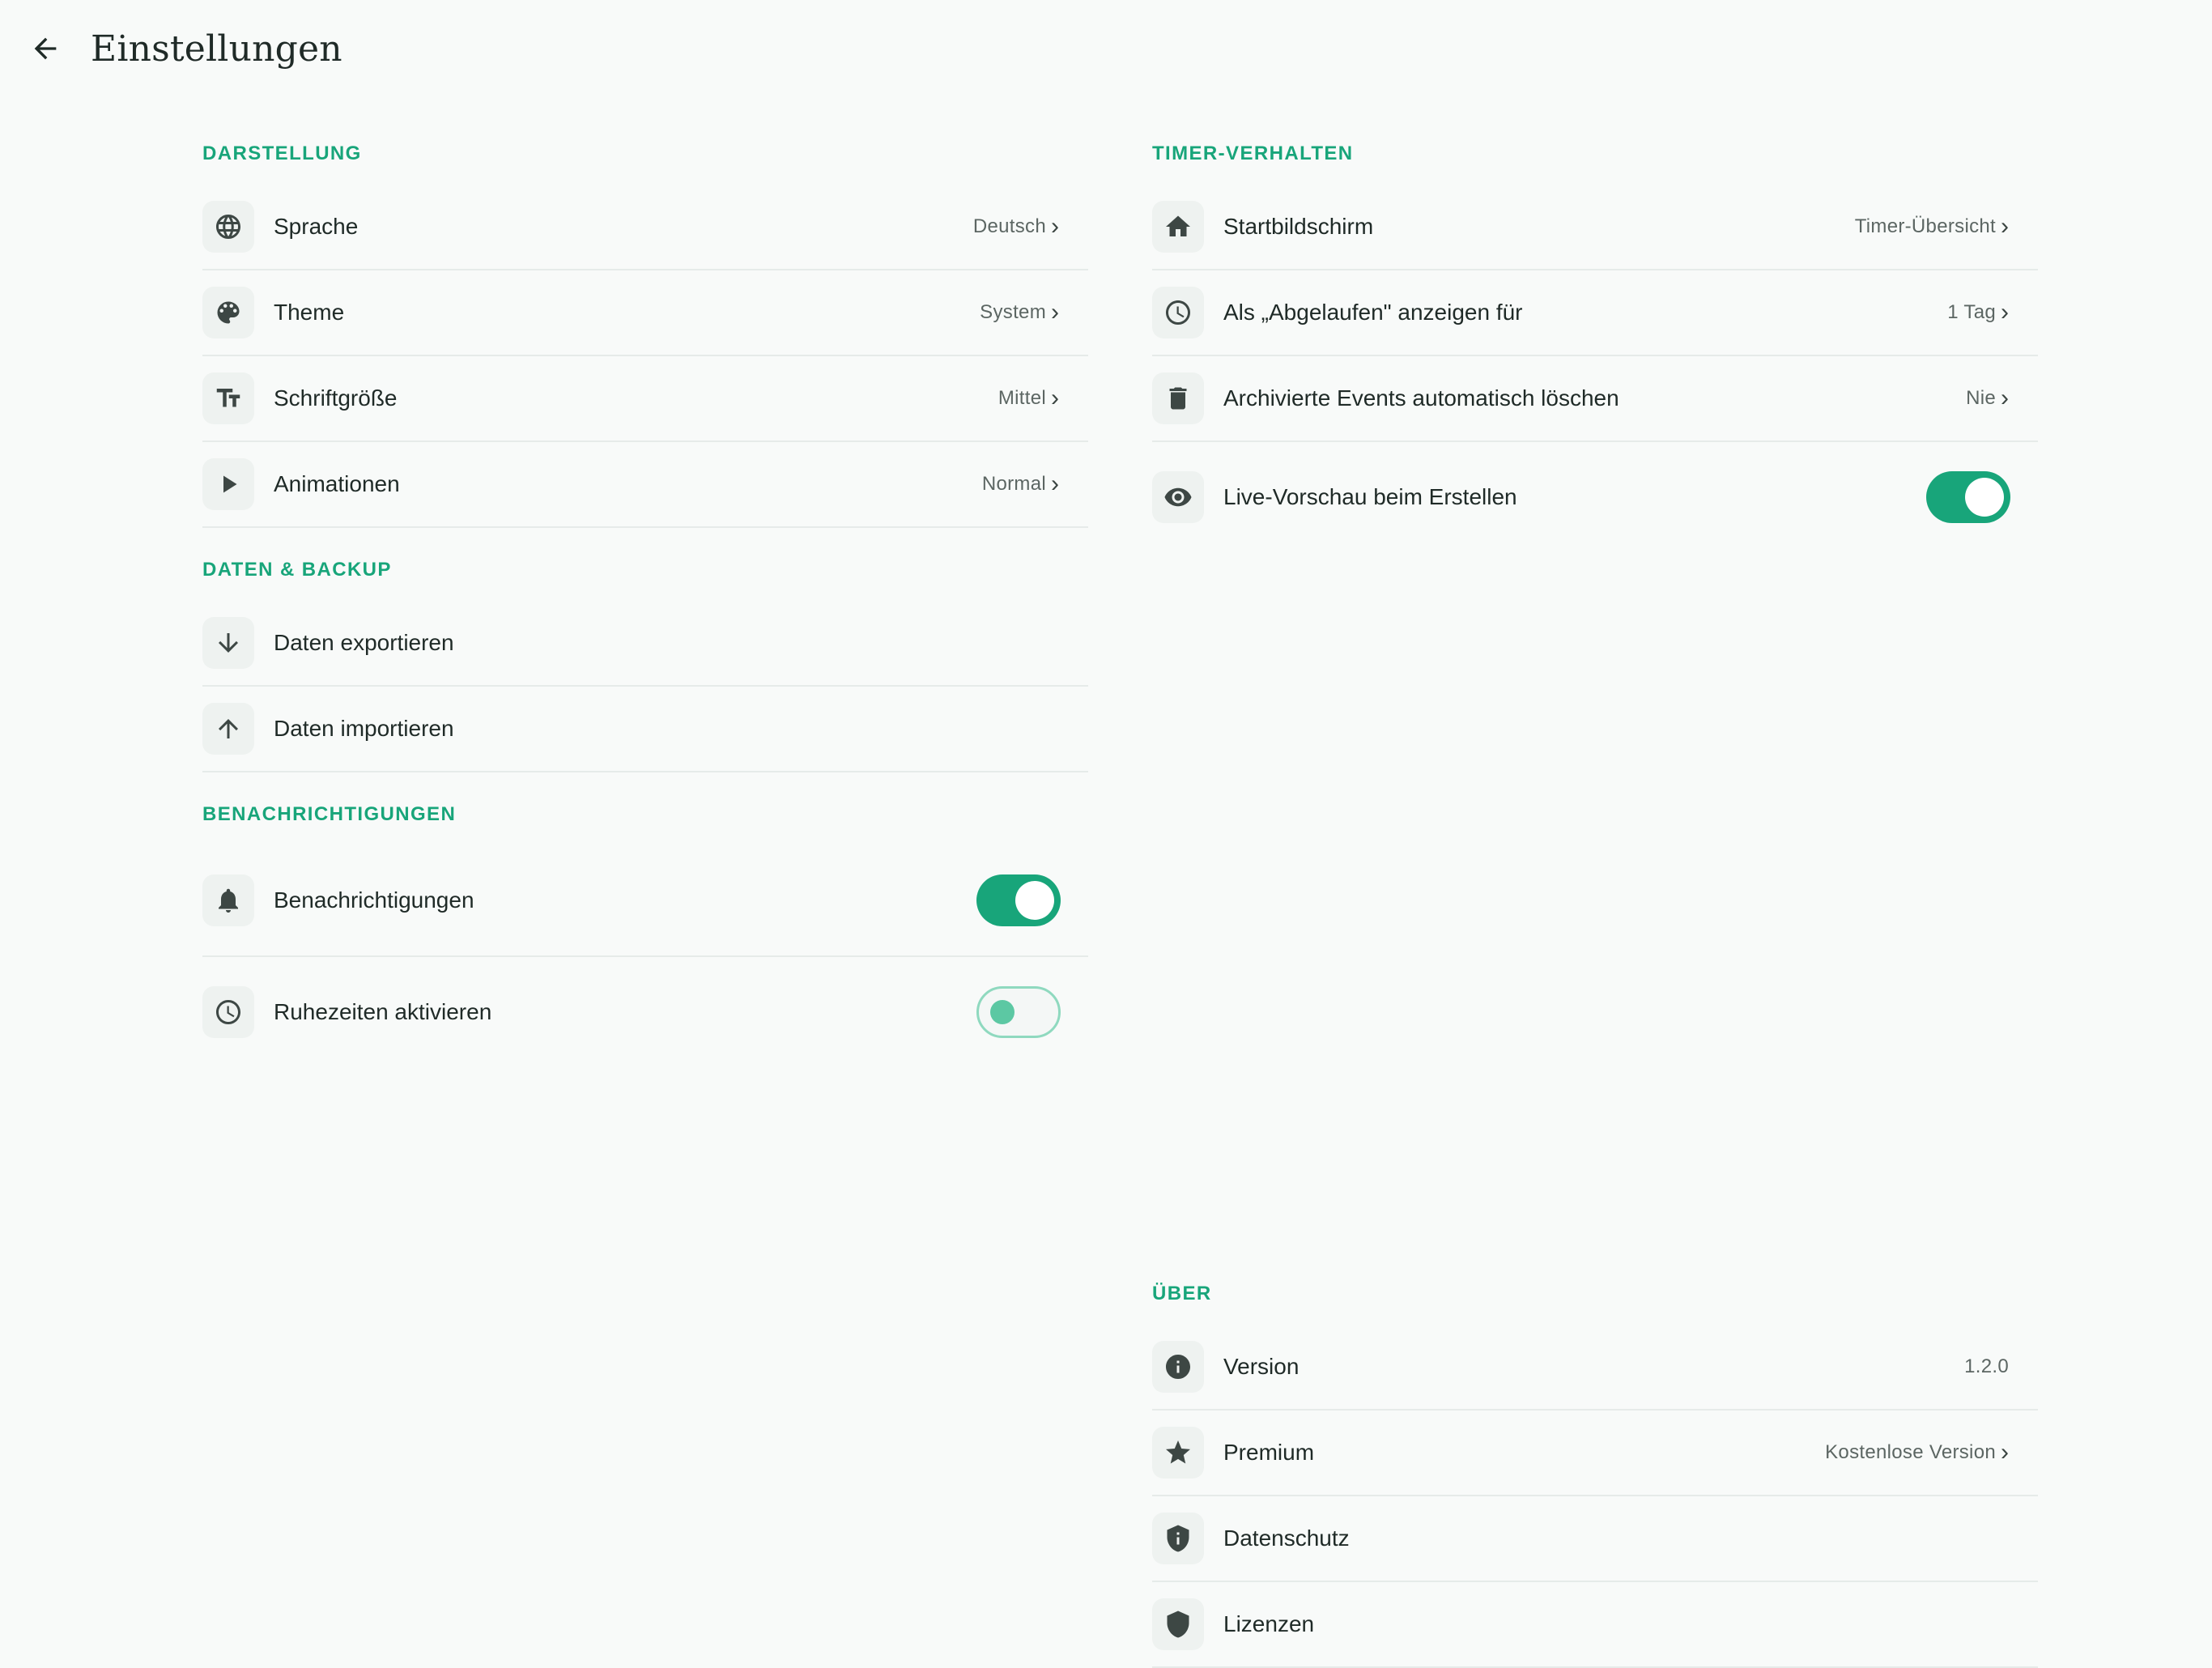  Describe the element at coordinates (1981, 398) in the screenshot. I see `setting-value: Nie` at that location.